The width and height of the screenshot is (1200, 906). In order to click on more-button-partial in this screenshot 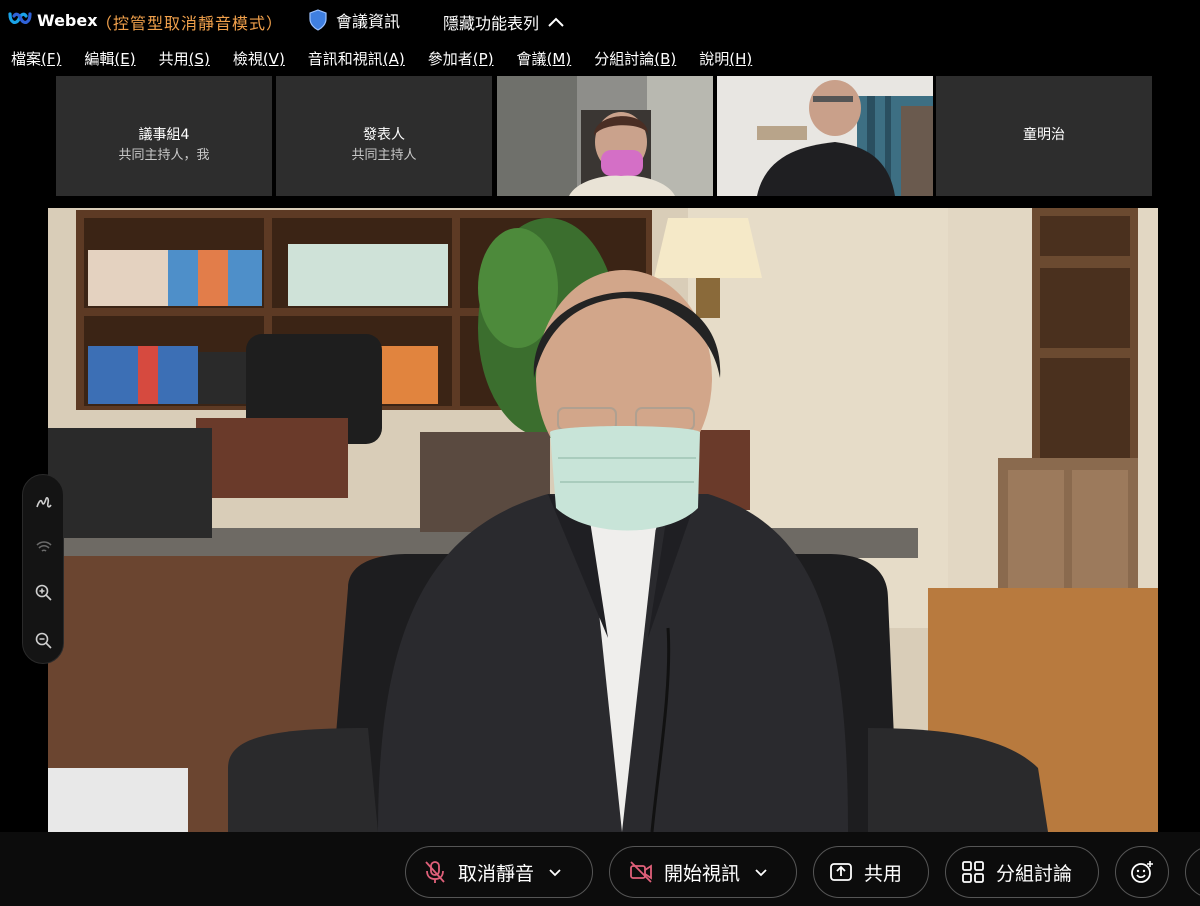, I will do `click(1192, 872)`.